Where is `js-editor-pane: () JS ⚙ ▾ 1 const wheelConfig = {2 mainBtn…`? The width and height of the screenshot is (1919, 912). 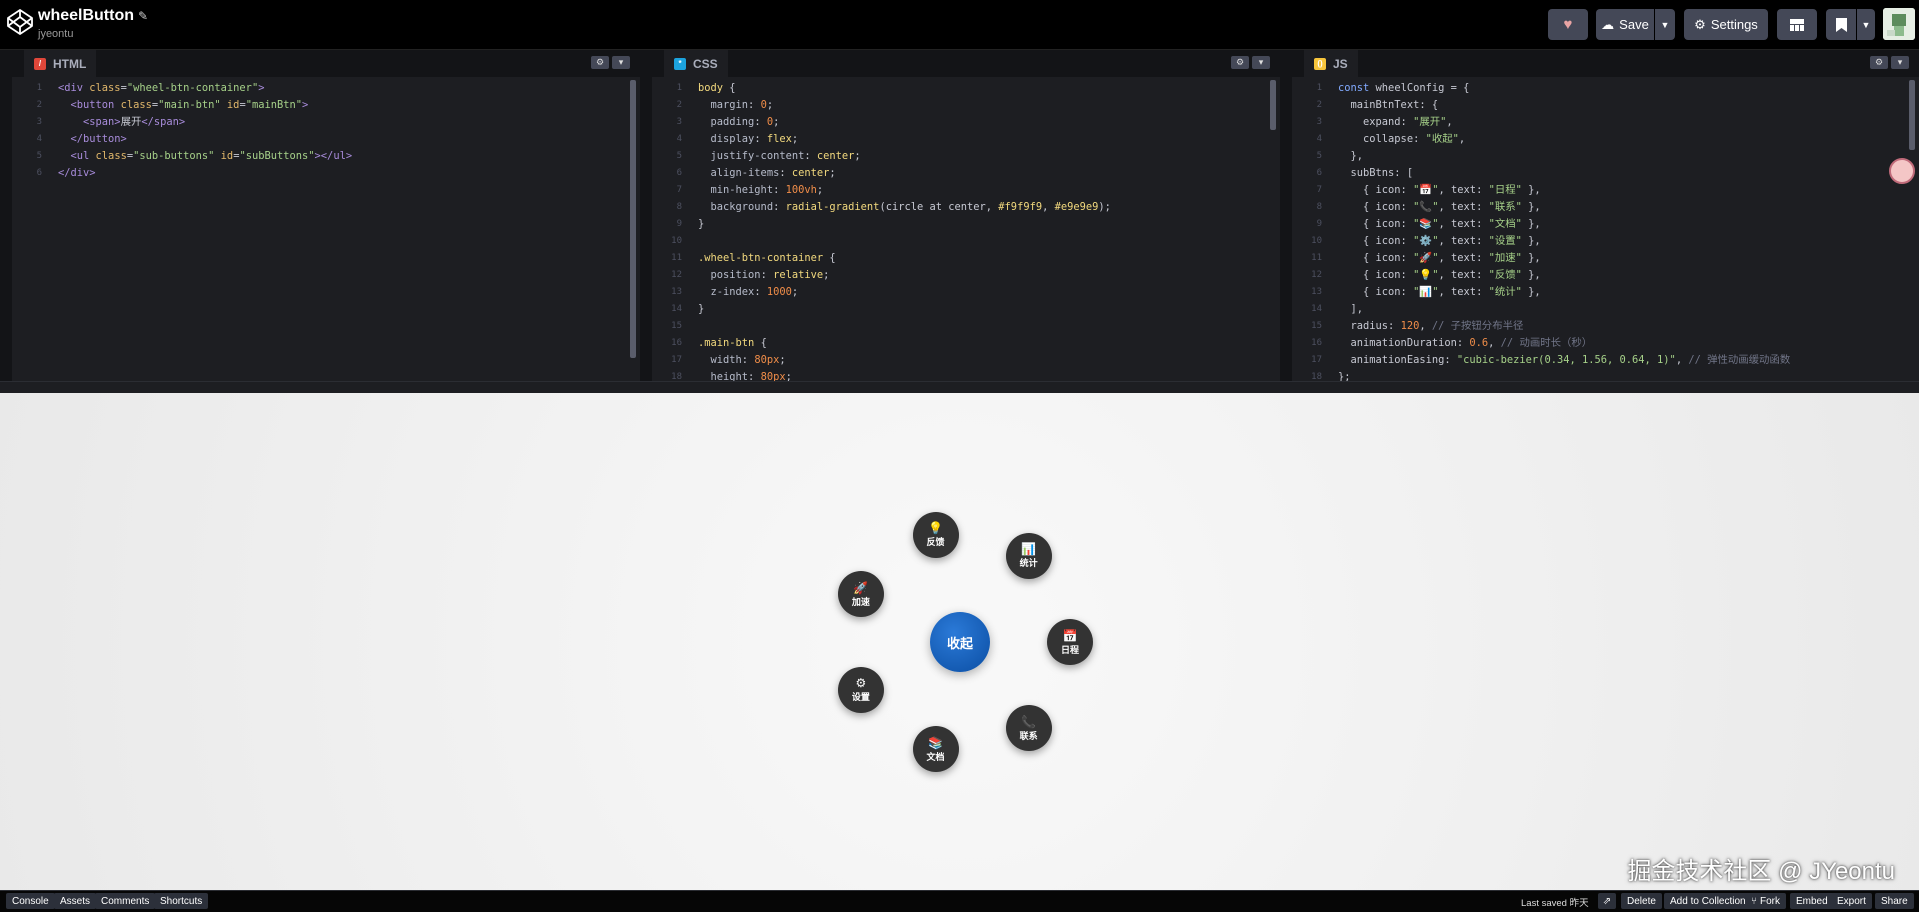 js-editor-pane: () JS ⚙ ▾ 1 const wheelConfig = {2 mainBtn… is located at coordinates (1605, 215).